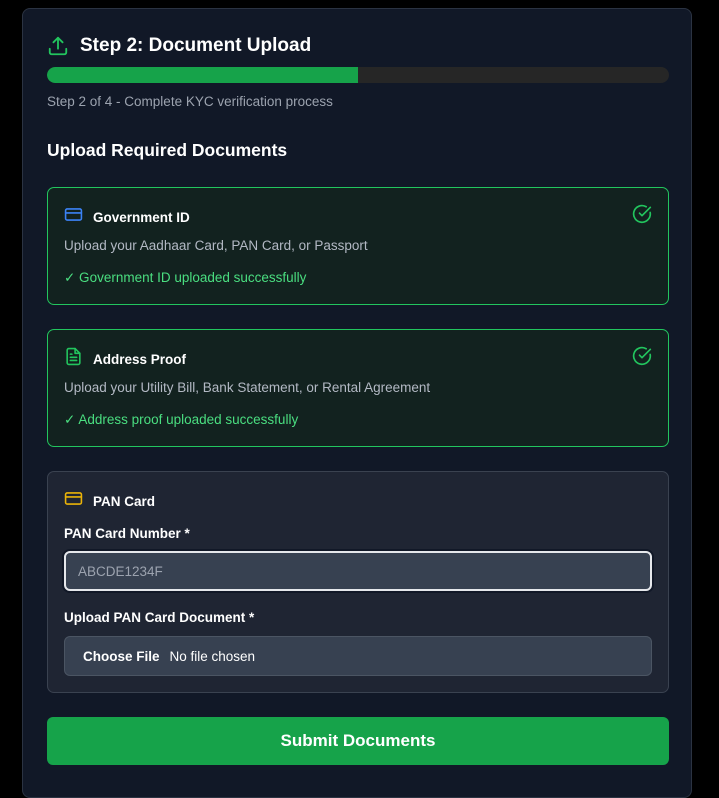 The image size is (719, 798). I want to click on document-icon, so click(73, 359).